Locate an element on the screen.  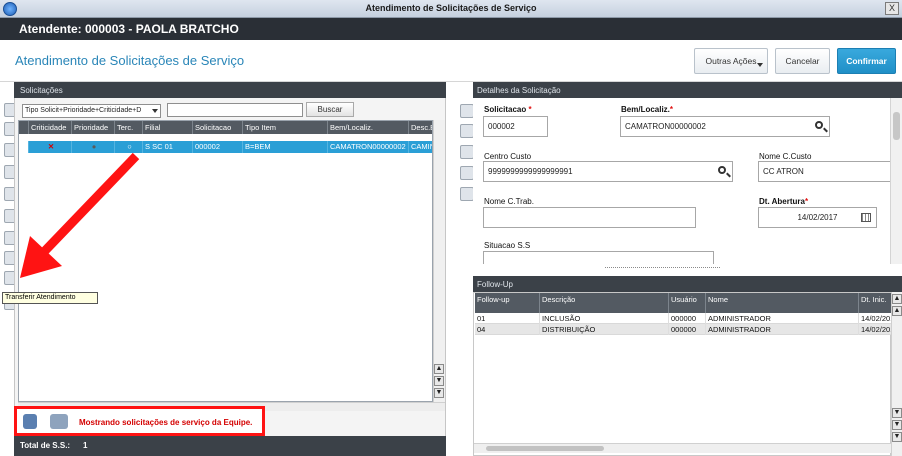
panel-splitter is located at coordinates (662, 268).